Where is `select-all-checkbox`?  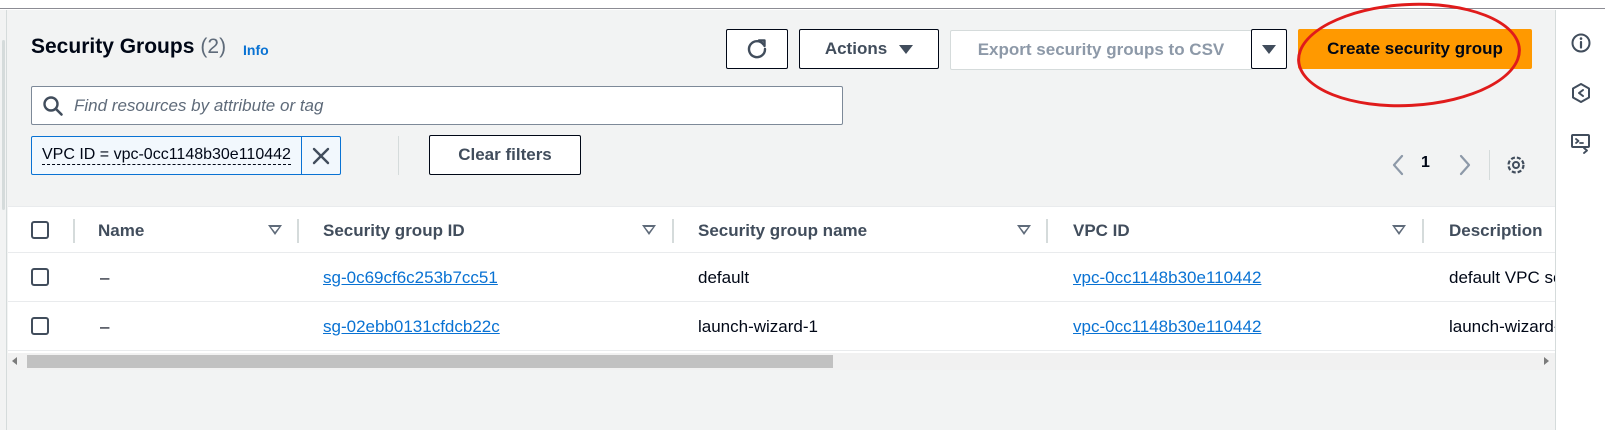
select-all-checkbox is located at coordinates (40, 230).